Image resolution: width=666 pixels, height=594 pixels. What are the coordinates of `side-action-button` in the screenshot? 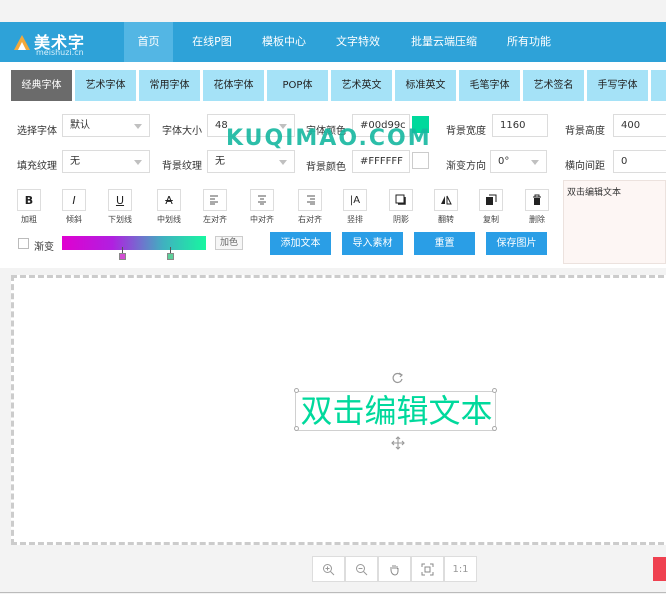 It's located at (659, 569).